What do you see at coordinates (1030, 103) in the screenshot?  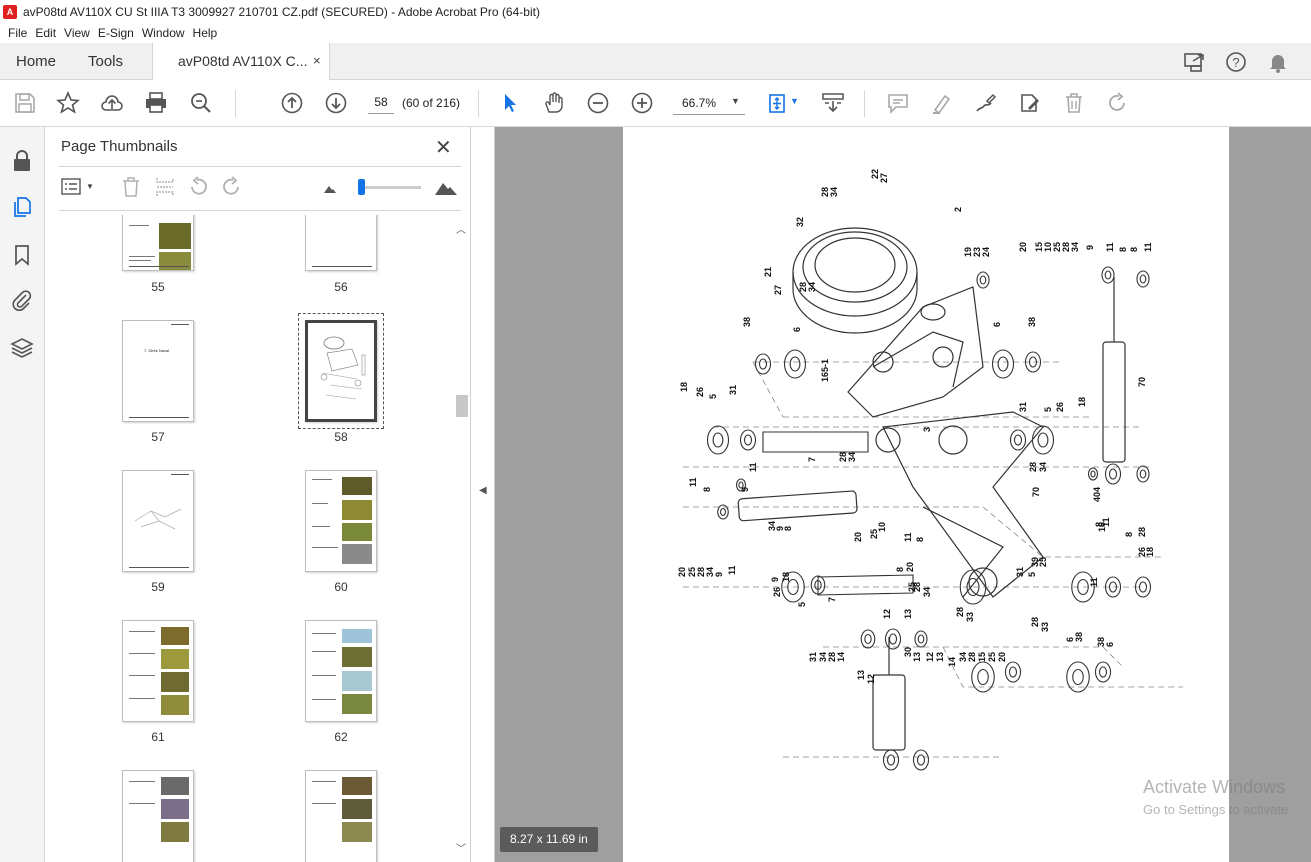 I see `edit-icon` at bounding box center [1030, 103].